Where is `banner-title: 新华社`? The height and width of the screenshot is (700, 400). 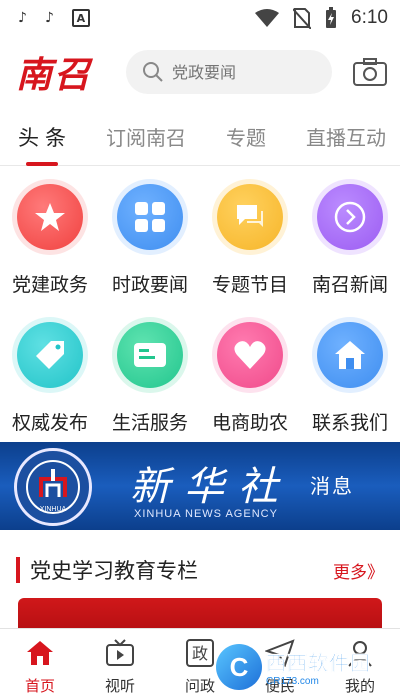
banner-title: 新华社 is located at coordinates (211, 487).